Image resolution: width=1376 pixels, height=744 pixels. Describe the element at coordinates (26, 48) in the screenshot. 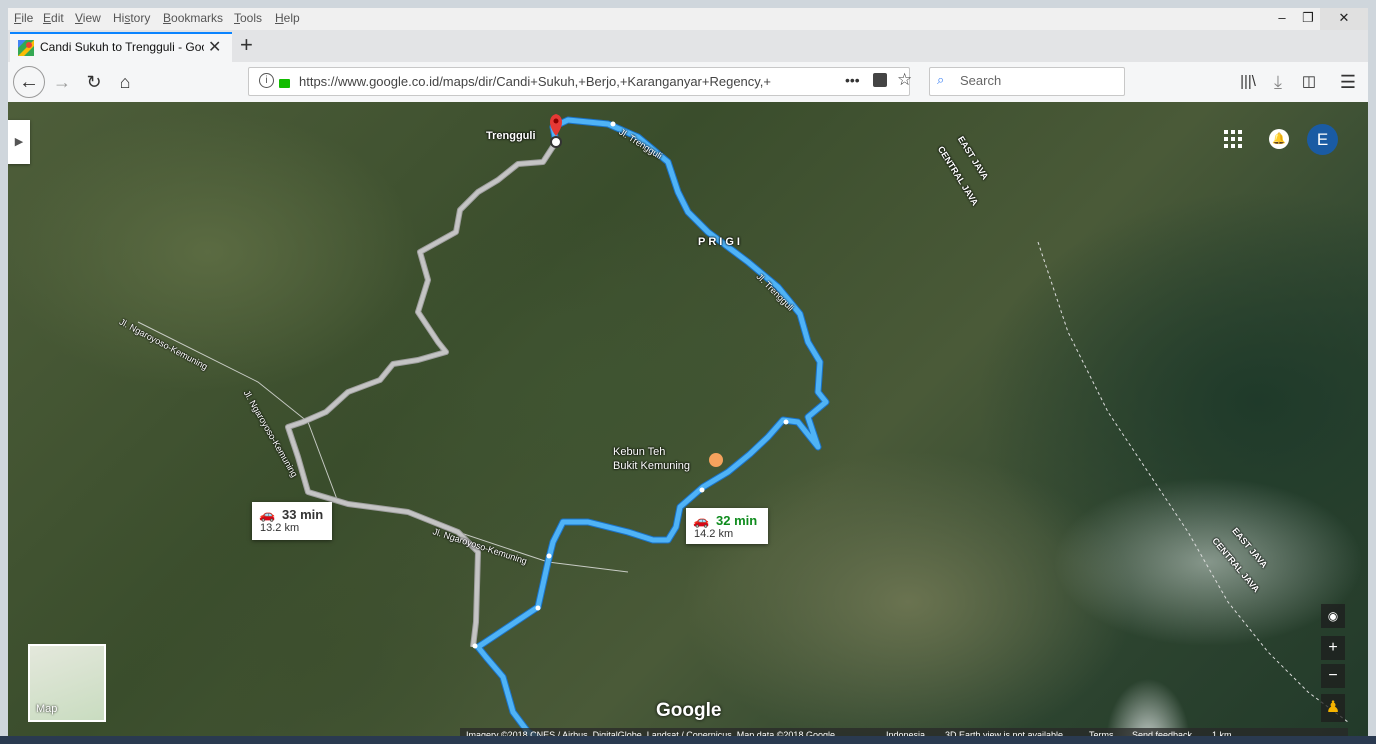

I see `google-maps-favicon-icon` at that location.